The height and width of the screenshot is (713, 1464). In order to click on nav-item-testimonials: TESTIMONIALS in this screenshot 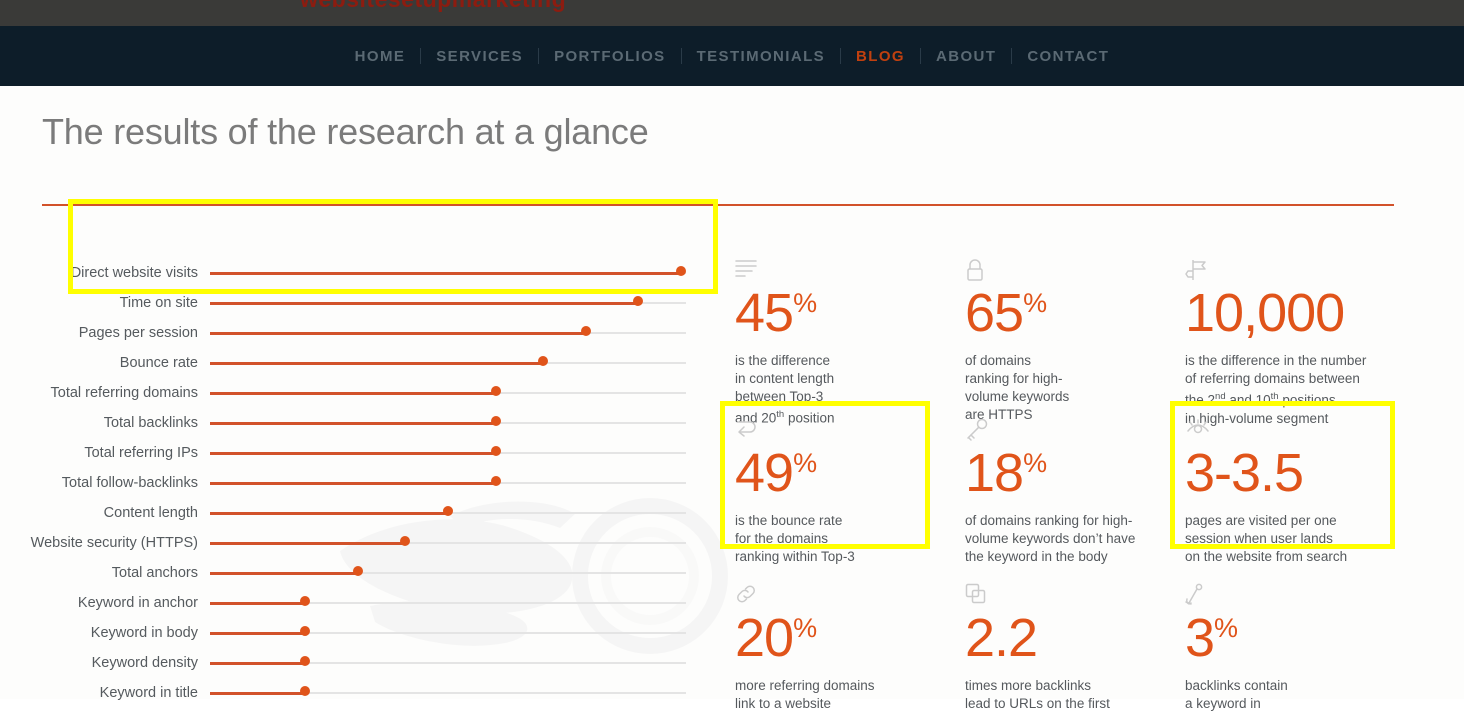, I will do `click(761, 56)`.